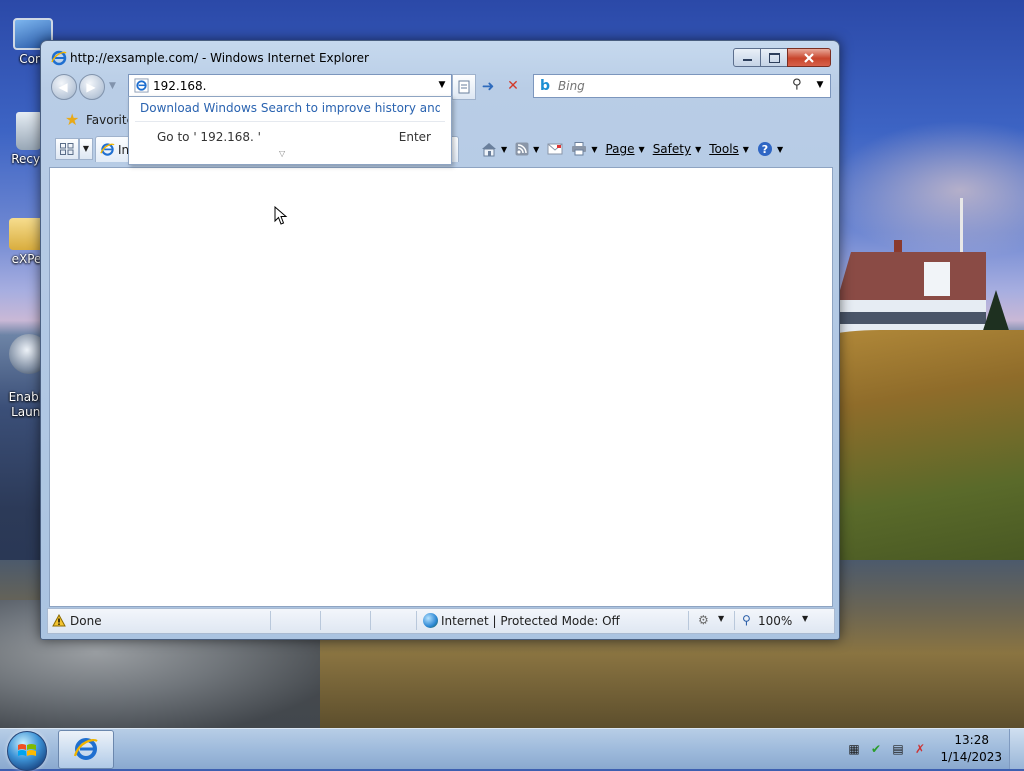 This screenshot has width=1024, height=771. I want to click on quick-tabs-button, so click(67, 149).